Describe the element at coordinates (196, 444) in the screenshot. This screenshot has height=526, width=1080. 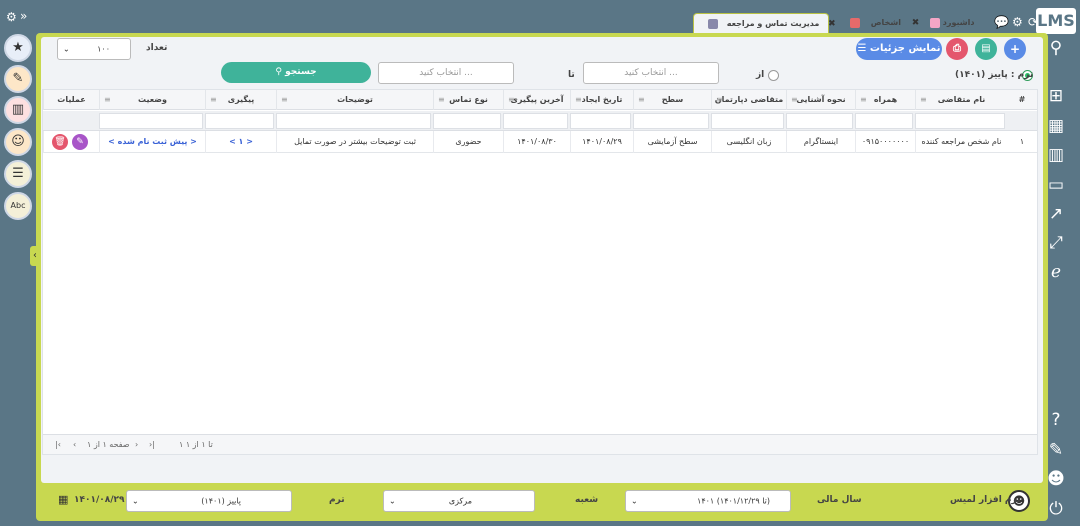
I see `record-range: ۱ تا ۱ از ۱` at that location.